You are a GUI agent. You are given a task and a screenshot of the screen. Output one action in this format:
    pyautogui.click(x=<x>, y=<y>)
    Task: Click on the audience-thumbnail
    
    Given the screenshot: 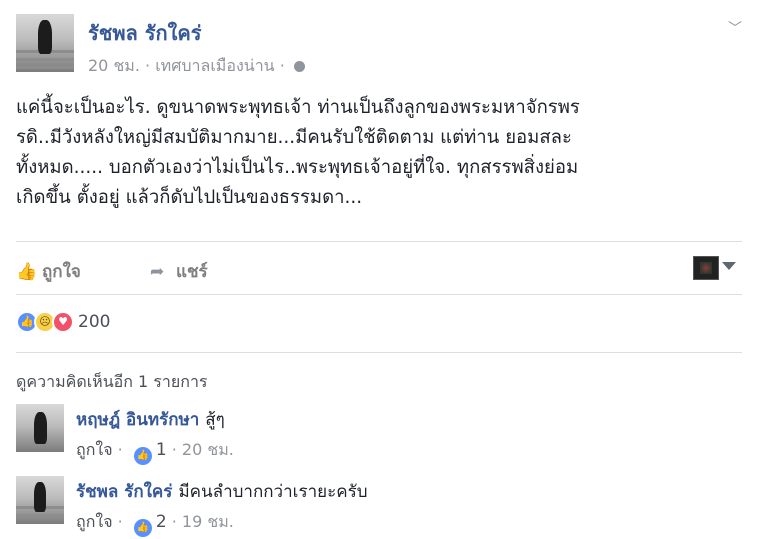 What is the action you would take?
    pyautogui.click(x=706, y=268)
    